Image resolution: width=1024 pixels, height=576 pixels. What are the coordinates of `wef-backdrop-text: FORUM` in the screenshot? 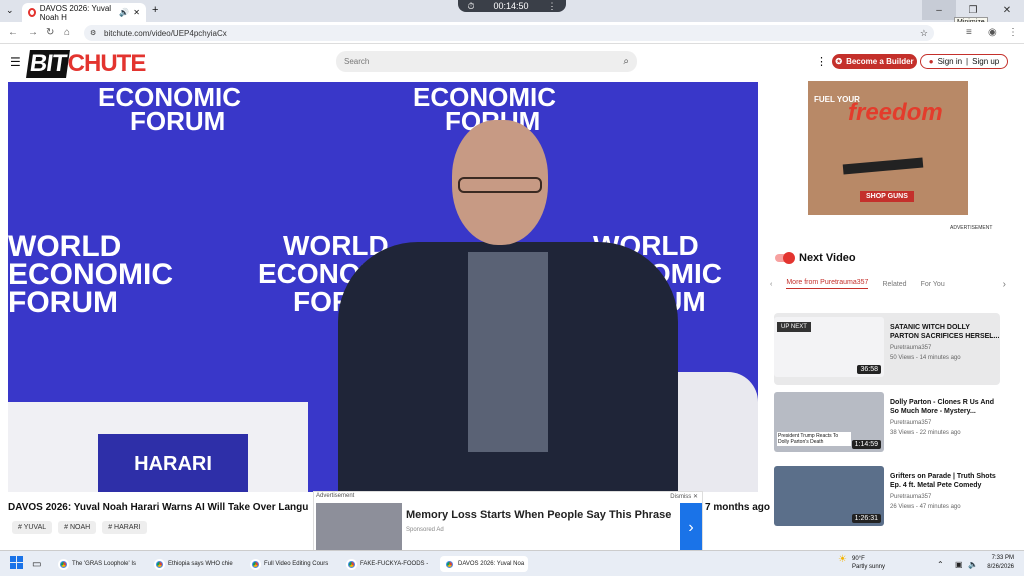 It's located at (63, 302).